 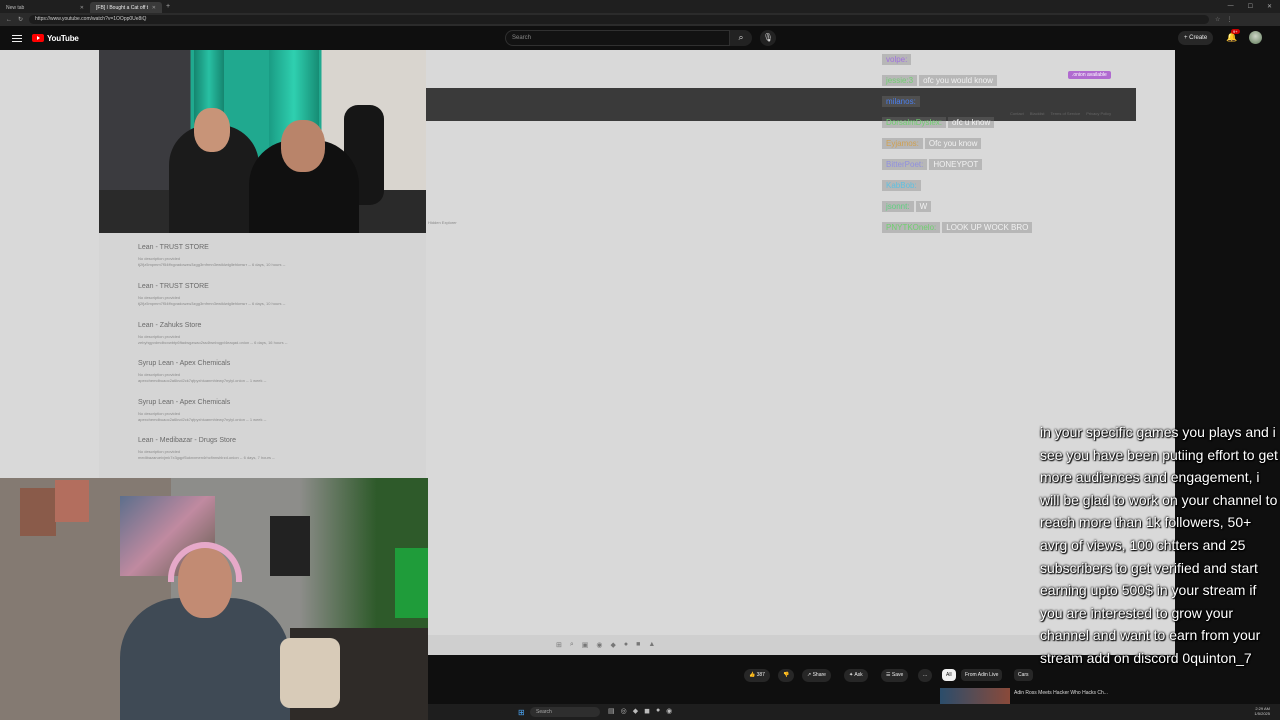 I want to click on chat-username: KabBob:, so click(x=901, y=185).